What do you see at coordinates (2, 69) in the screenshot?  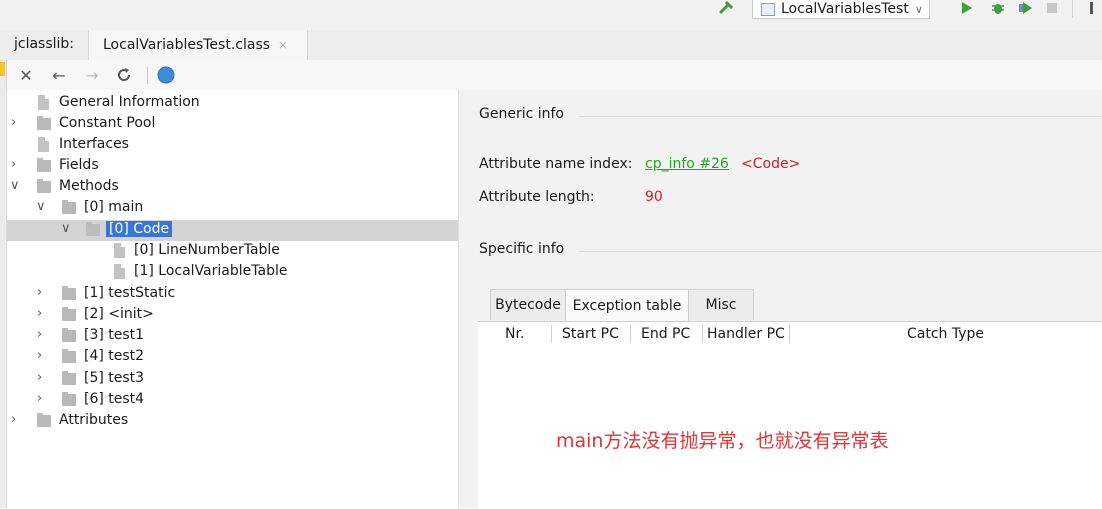 I see `gutter-marker` at bounding box center [2, 69].